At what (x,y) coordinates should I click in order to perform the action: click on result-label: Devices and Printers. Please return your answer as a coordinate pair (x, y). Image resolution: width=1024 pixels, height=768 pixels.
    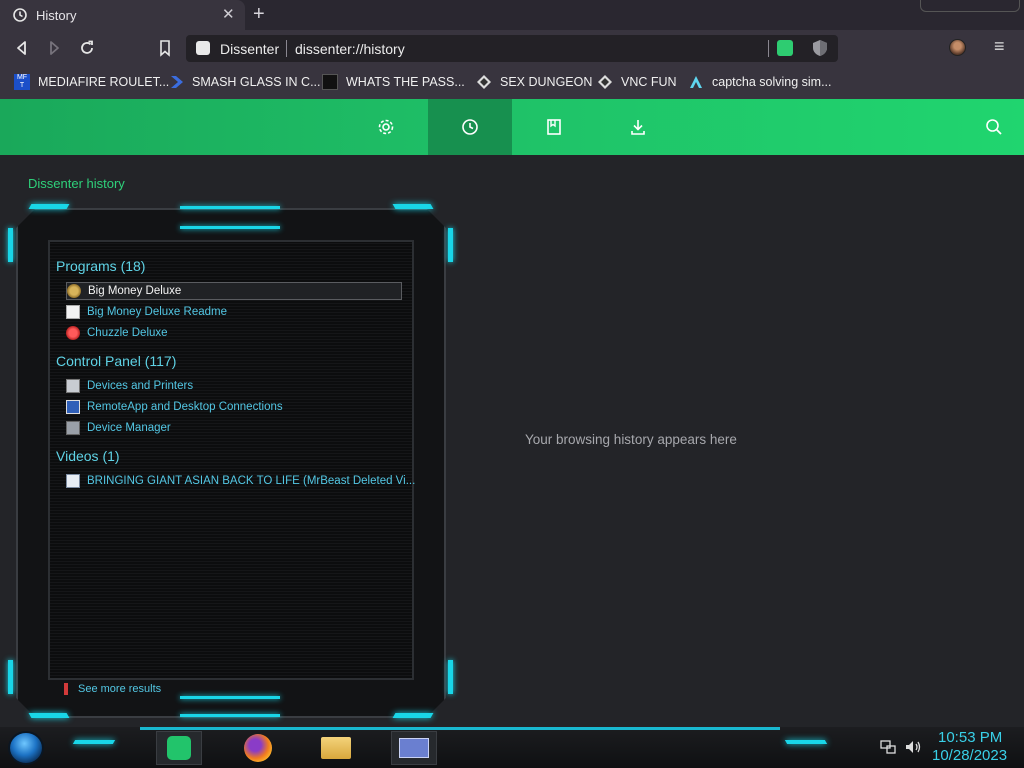
    Looking at the image, I should click on (140, 386).